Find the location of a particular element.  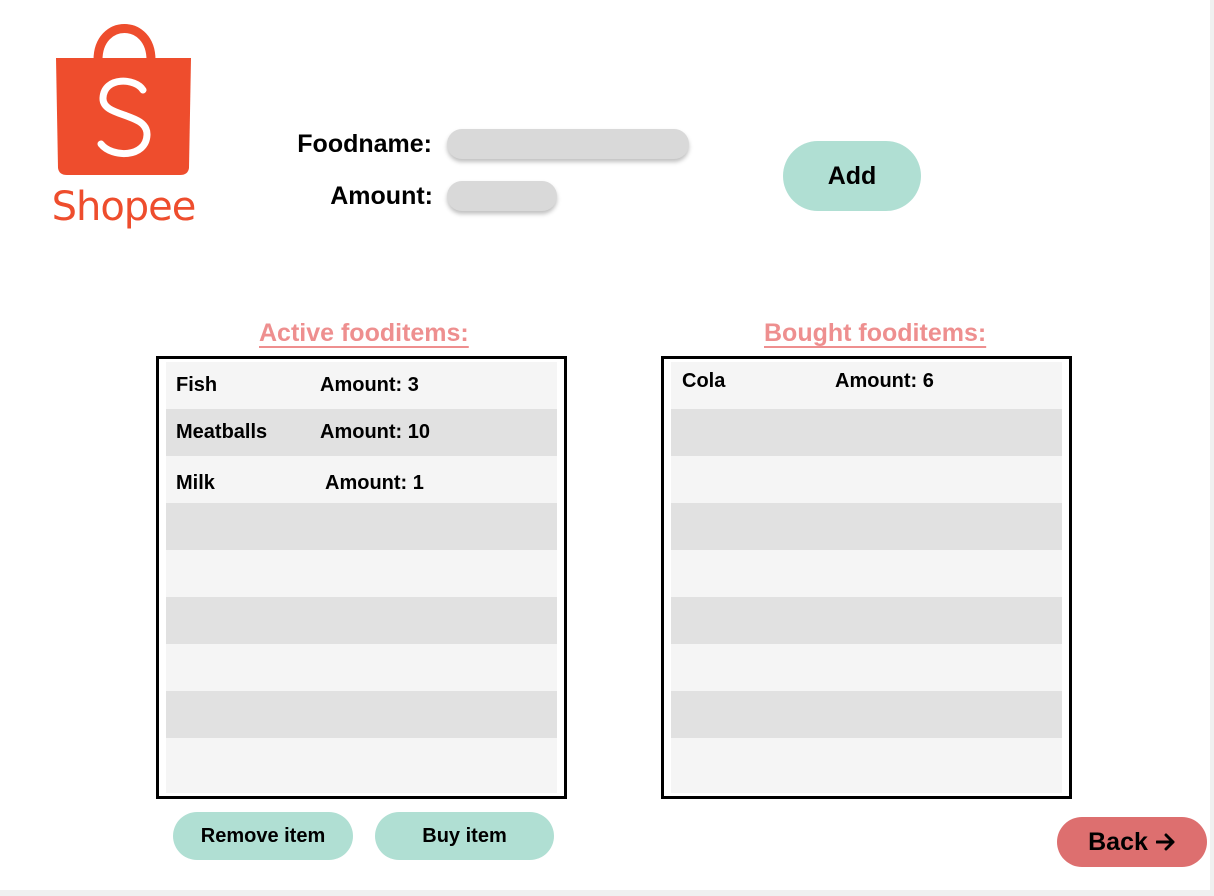

item-amount: Amount: 6 is located at coordinates (884, 381).